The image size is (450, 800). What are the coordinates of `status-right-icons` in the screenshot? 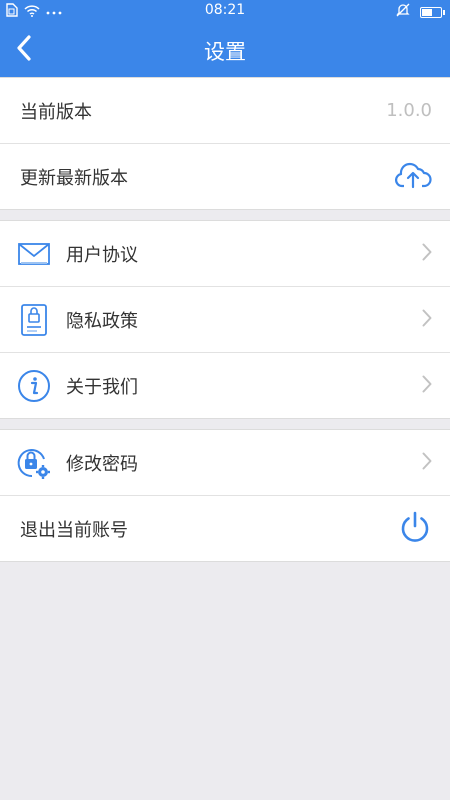 It's located at (420, 12).